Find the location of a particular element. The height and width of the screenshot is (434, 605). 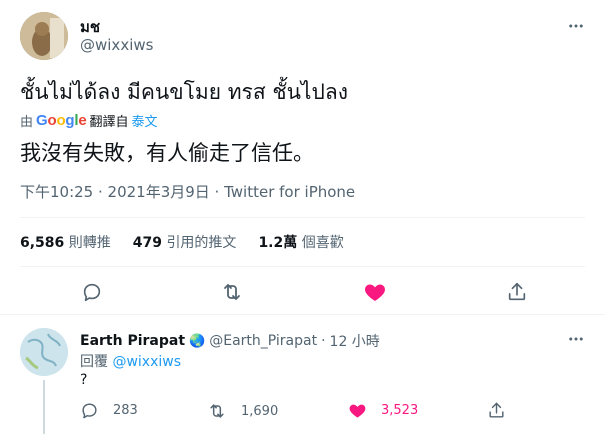

translation-attribution: 由 Google 翻譯自 泰文 is located at coordinates (89, 120).